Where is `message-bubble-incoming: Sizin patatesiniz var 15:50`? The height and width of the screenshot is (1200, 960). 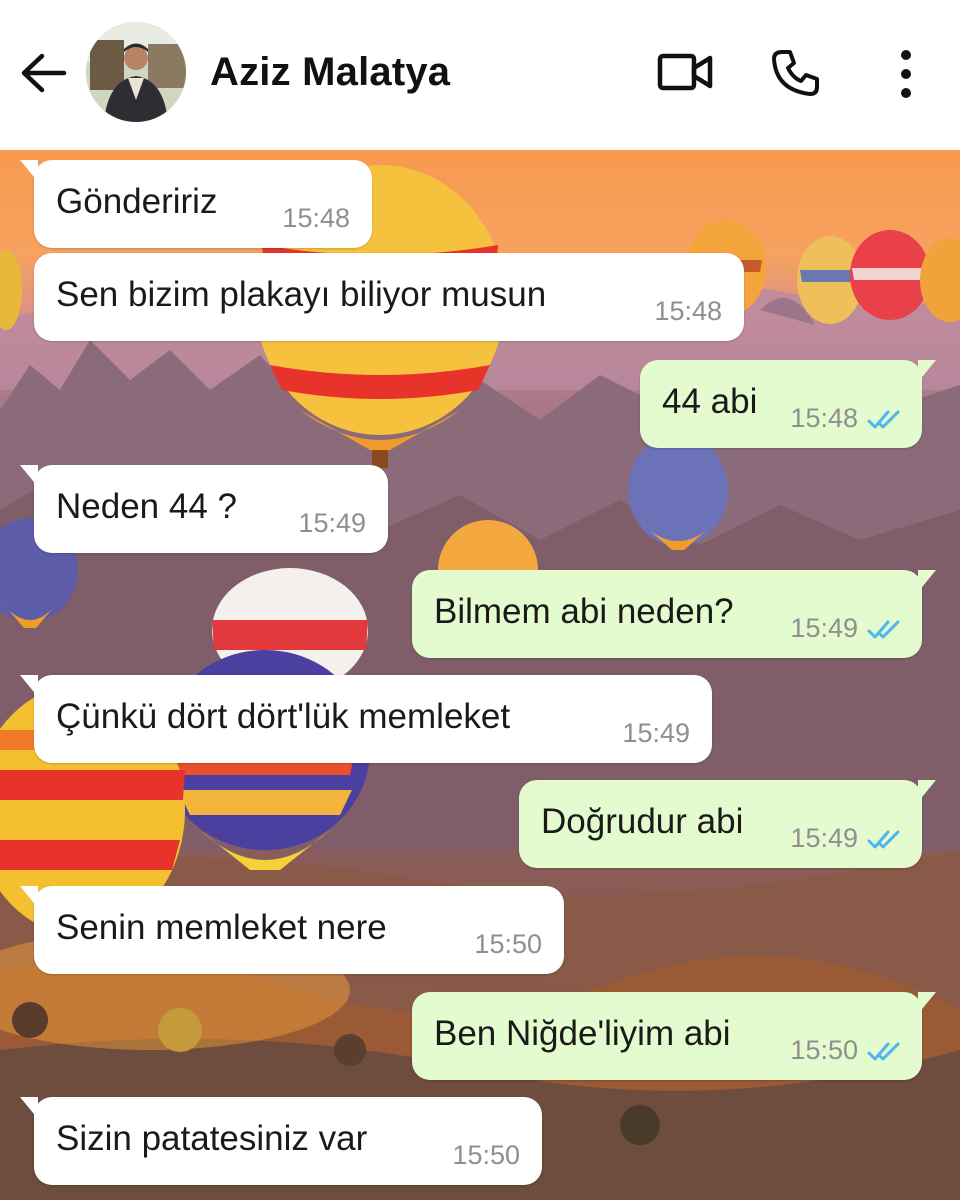 message-bubble-incoming: Sizin patatesiniz var 15:50 is located at coordinates (281, 1141).